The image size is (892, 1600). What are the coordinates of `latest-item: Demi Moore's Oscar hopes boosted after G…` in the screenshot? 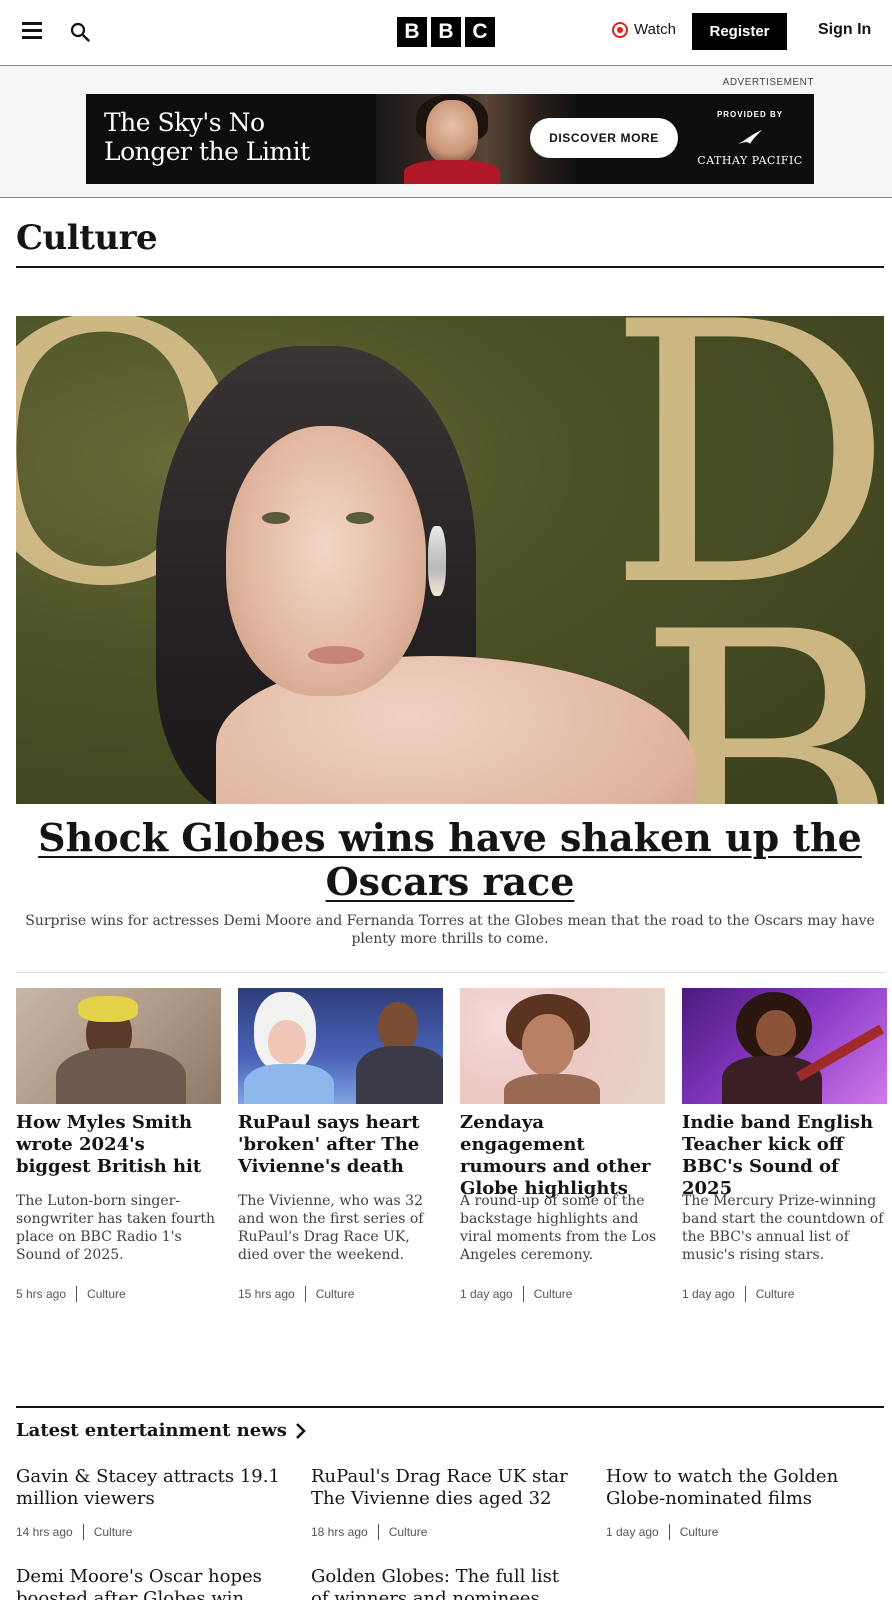 It's located at (151, 1583).